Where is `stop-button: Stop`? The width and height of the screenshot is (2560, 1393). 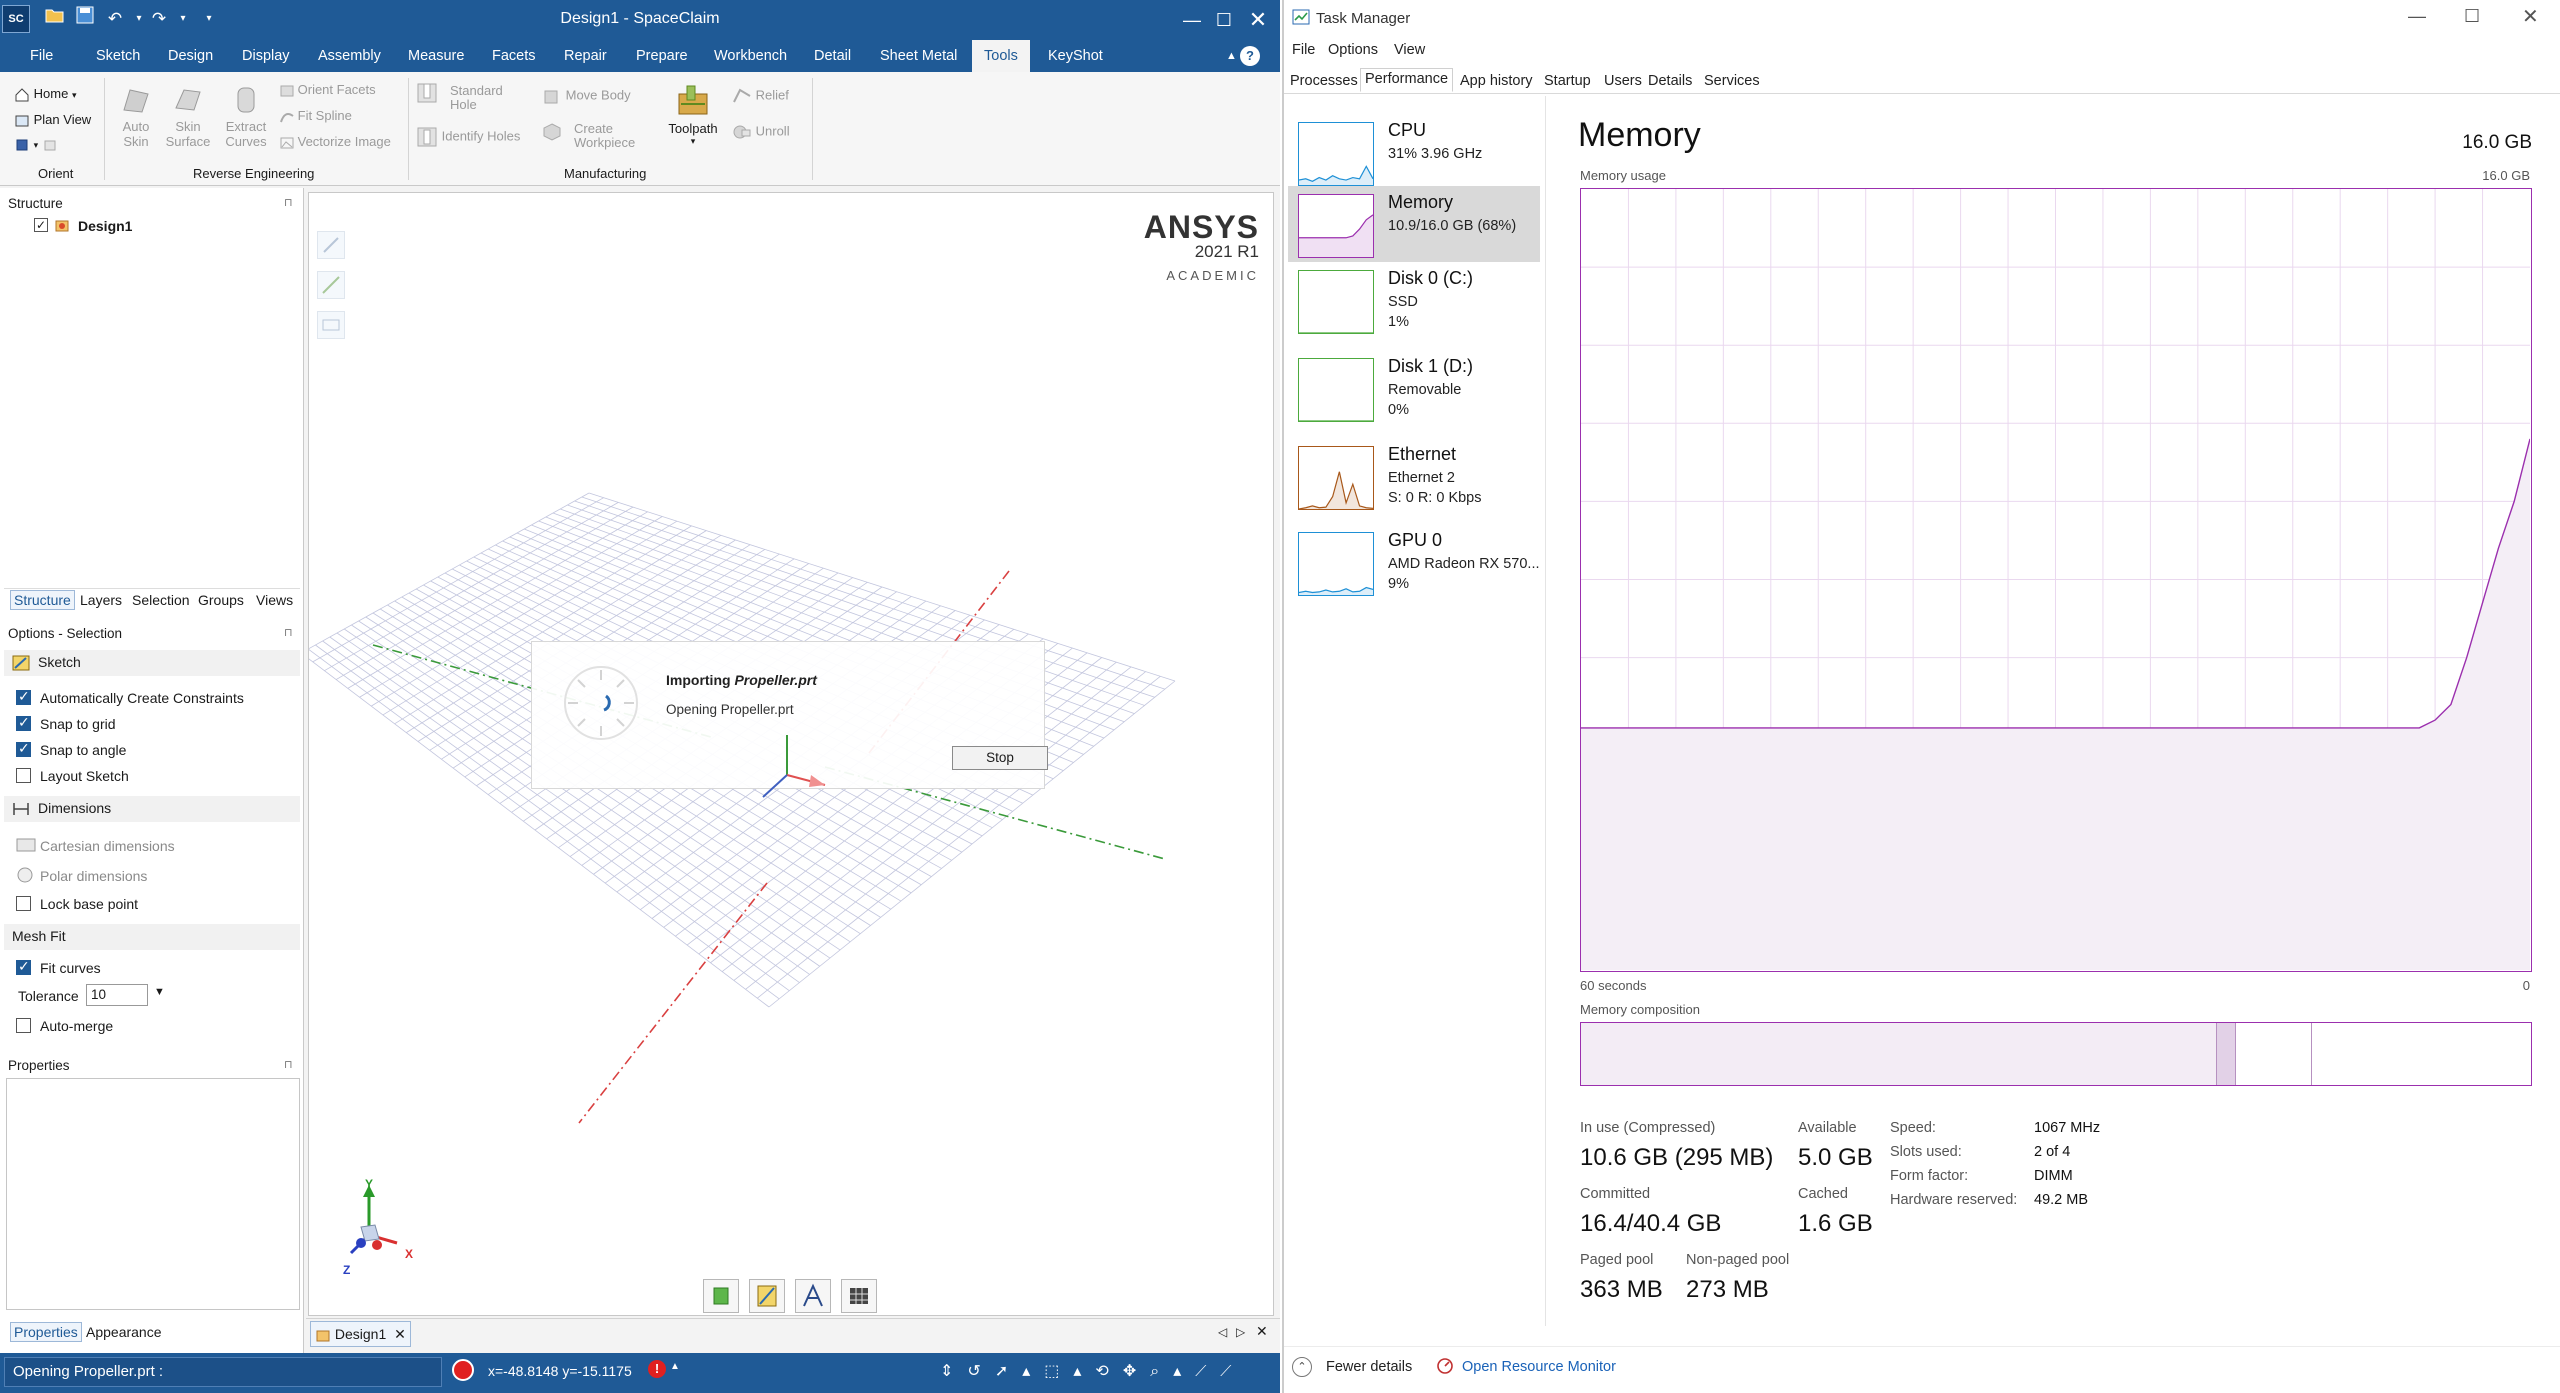
stop-button: Stop is located at coordinates (1000, 758).